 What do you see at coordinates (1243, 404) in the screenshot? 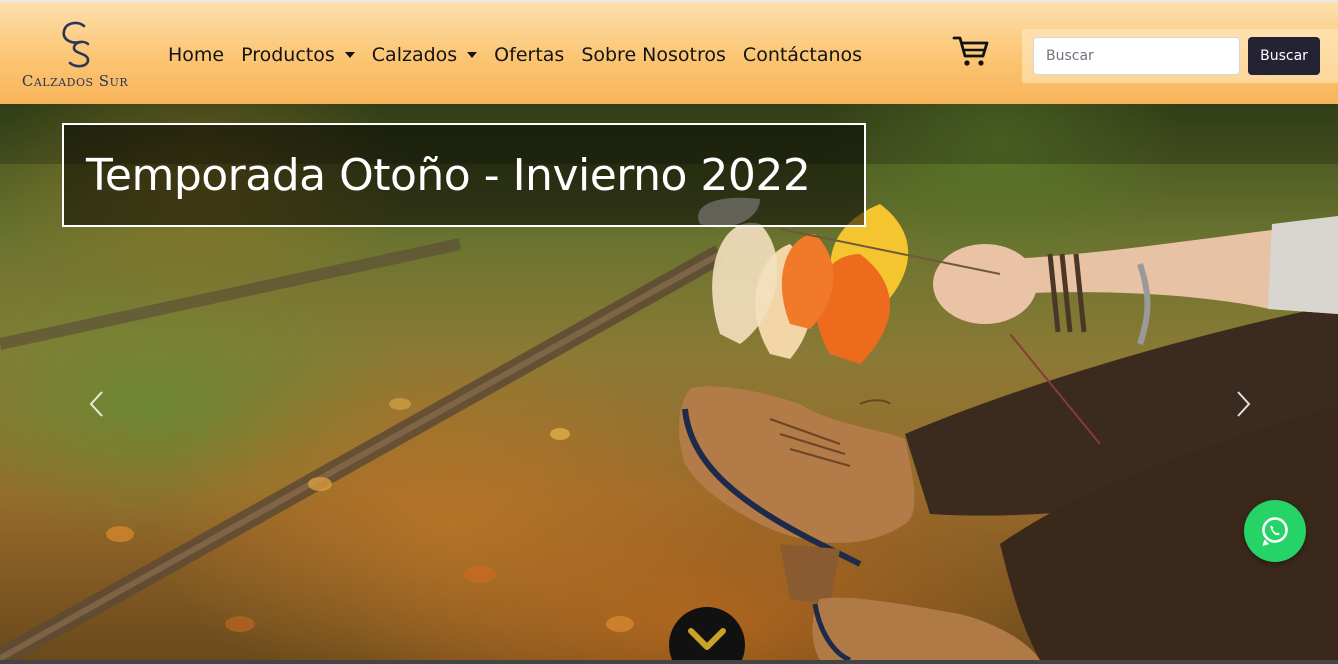
I see `chevron-right-icon` at bounding box center [1243, 404].